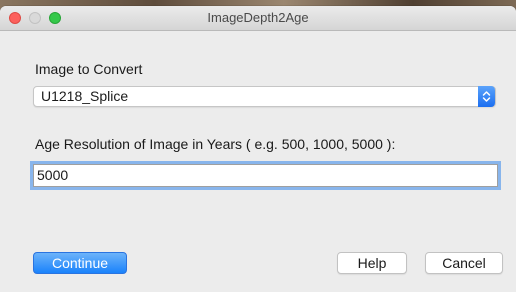 The height and width of the screenshot is (292, 516). What do you see at coordinates (85, 96) in the screenshot?
I see `image-select-value: U1218_Splice` at bounding box center [85, 96].